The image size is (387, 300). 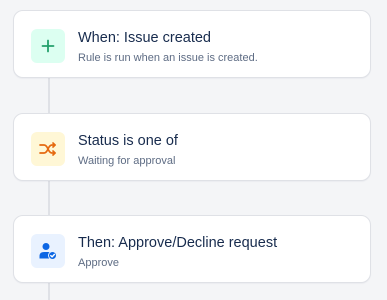 What do you see at coordinates (168, 58) in the screenshot?
I see `step-subtitle: Rule is run when an issue is created.` at bounding box center [168, 58].